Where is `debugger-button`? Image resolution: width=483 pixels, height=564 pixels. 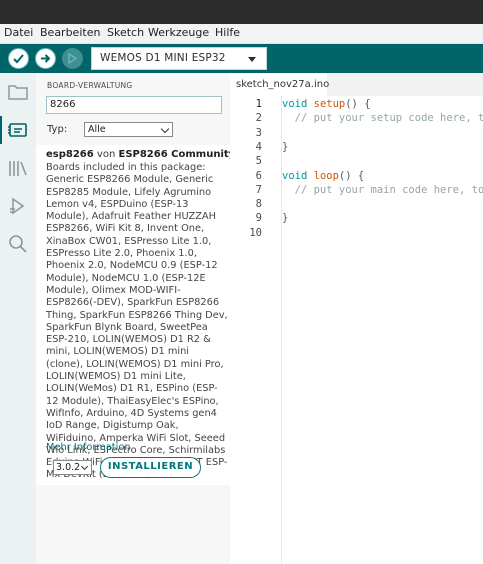 debugger-button is located at coordinates (18, 206).